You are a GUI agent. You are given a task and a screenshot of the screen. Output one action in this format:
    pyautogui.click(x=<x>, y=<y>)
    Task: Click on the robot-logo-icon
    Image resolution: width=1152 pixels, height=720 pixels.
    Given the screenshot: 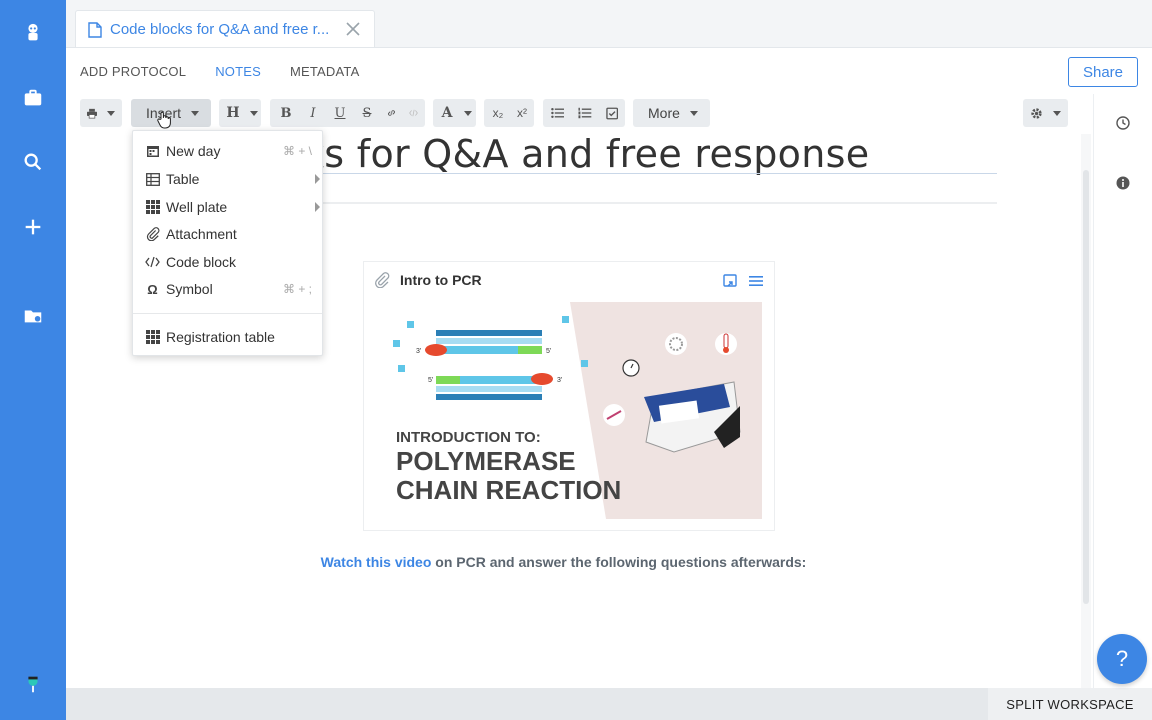 What is the action you would take?
    pyautogui.click(x=33, y=33)
    